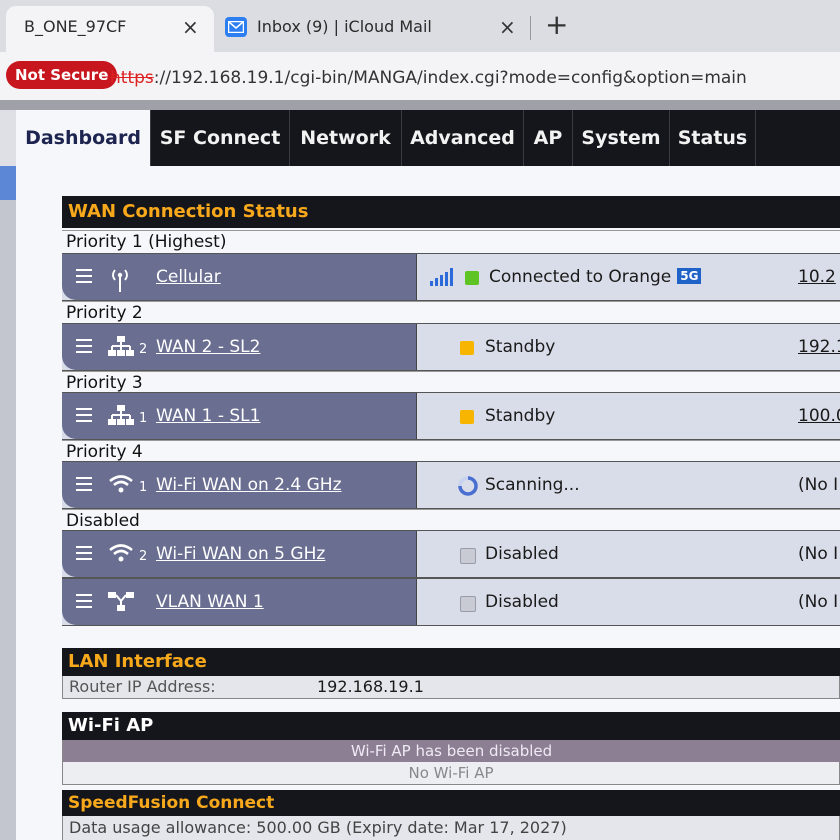 Image resolution: width=840 pixels, height=840 pixels. I want to click on browser-tab-bar: B_ONE_97CF × Inbox (9) | iCloud Mail × +, so click(420, 26).